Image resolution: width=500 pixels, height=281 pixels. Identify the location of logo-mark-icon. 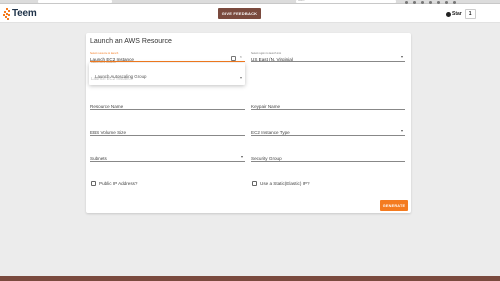
(7, 13).